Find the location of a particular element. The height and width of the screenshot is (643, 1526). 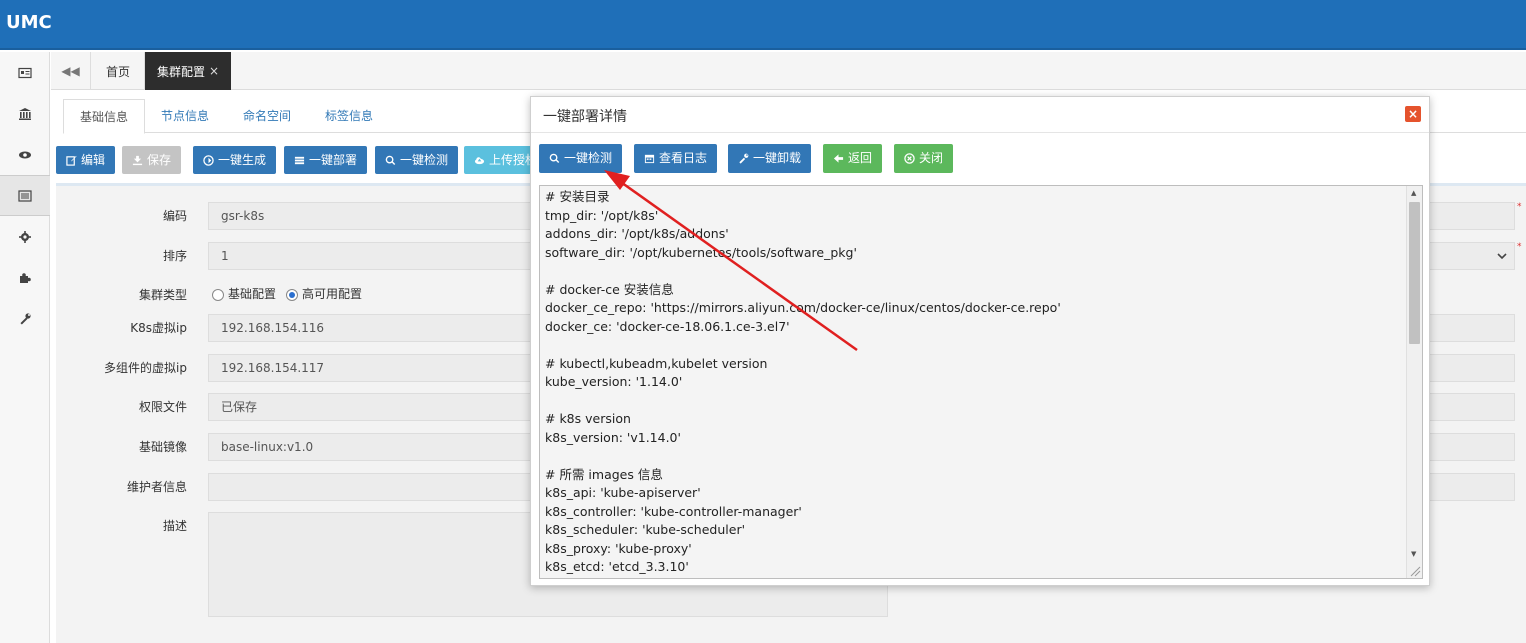

view-log-label: 查看日志 is located at coordinates (683, 158).